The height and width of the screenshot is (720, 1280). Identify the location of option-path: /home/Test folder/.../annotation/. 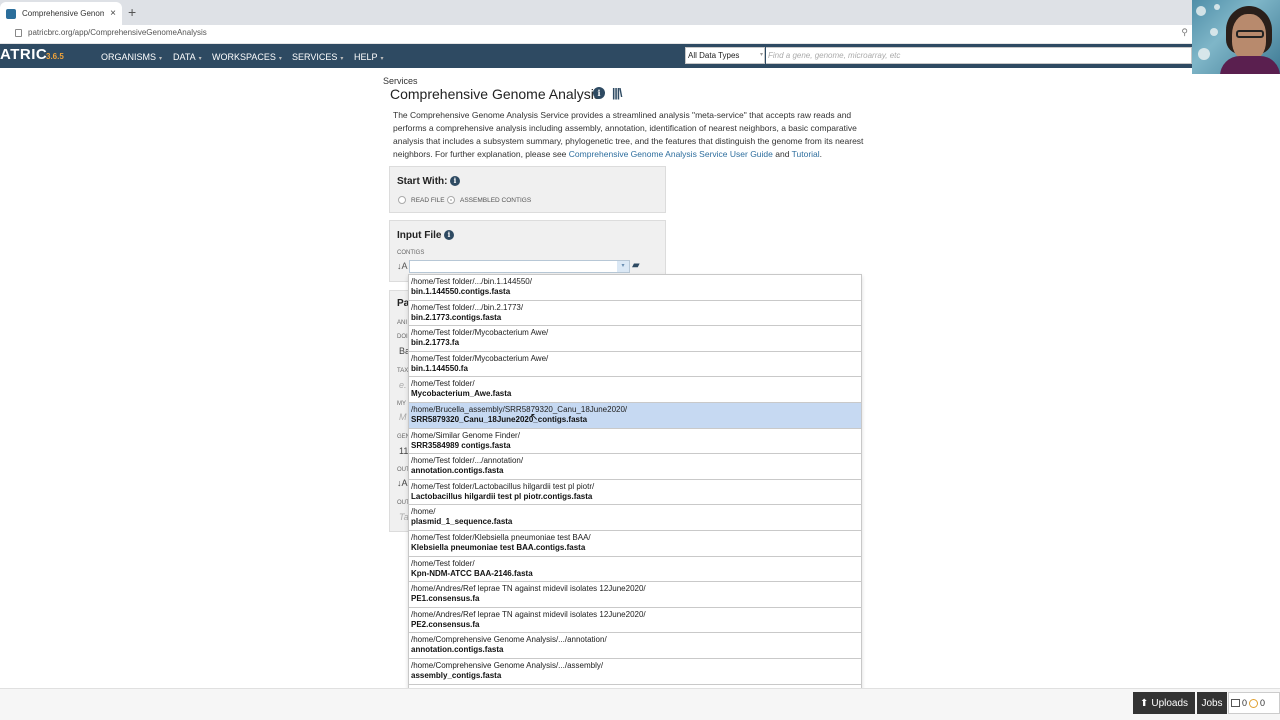
(467, 461).